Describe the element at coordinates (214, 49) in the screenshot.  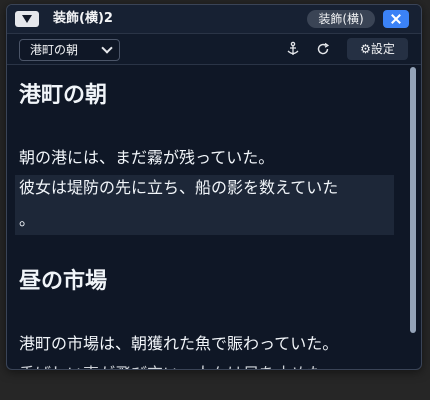
I see `toolbar: 港町の朝 ⚙設定` at that location.